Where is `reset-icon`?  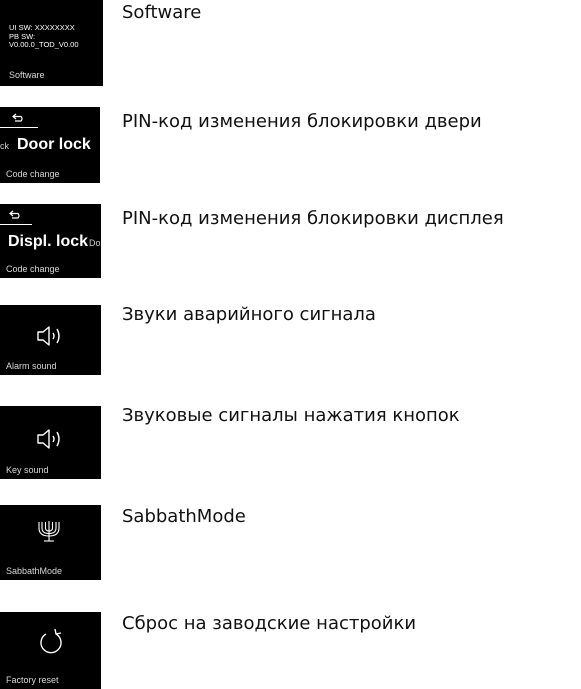
reset-icon is located at coordinates (51, 641).